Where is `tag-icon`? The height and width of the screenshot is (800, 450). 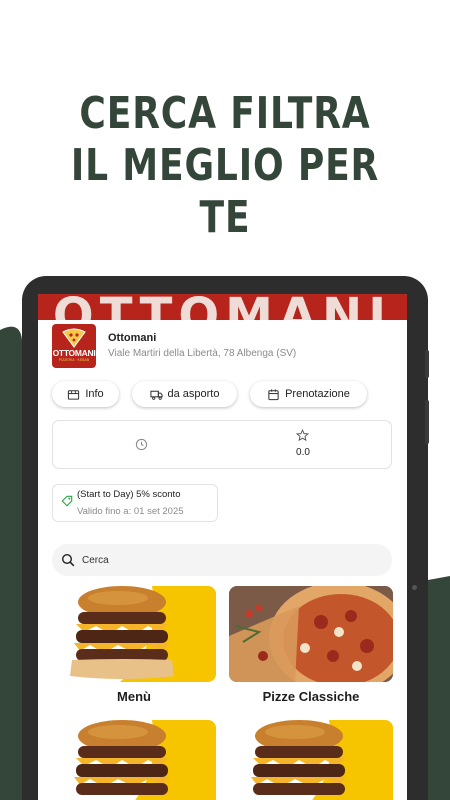
tag-icon is located at coordinates (67, 501).